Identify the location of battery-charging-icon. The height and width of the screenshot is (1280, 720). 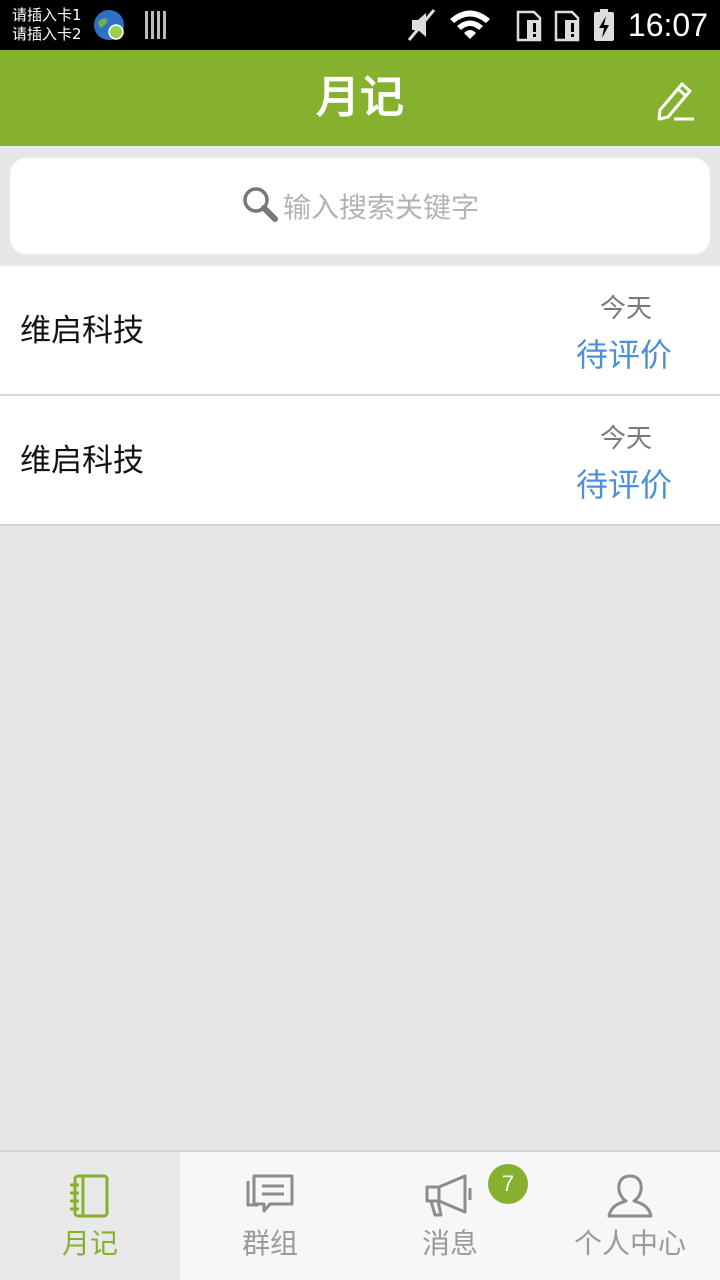
(604, 25).